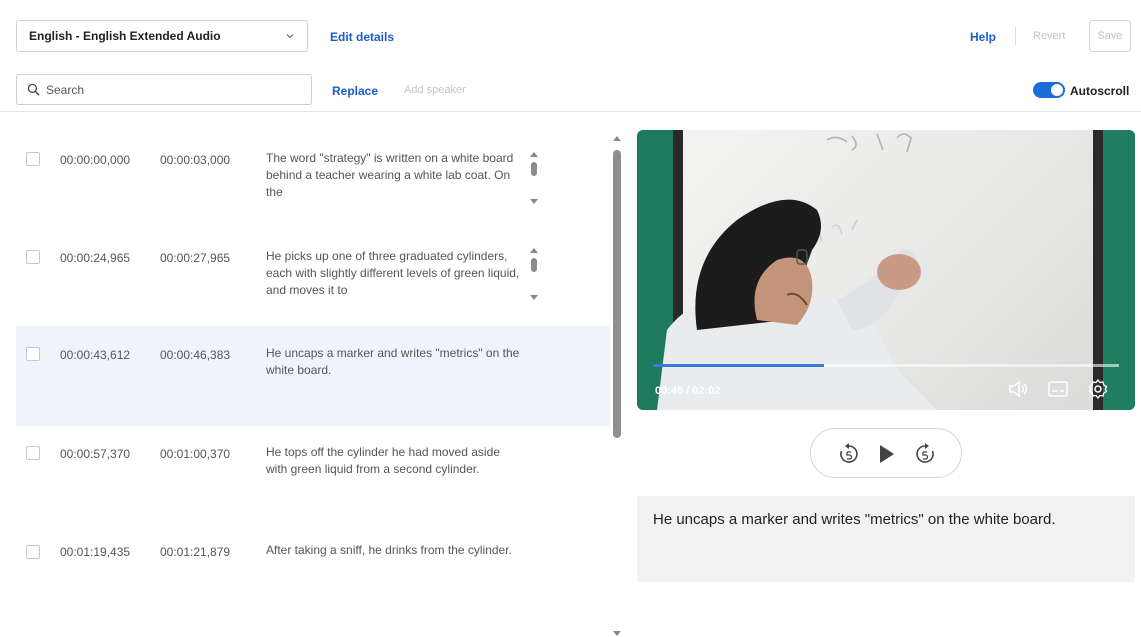 Image resolution: width=1141 pixels, height=637 pixels. I want to click on volume-icon, so click(1018, 389).